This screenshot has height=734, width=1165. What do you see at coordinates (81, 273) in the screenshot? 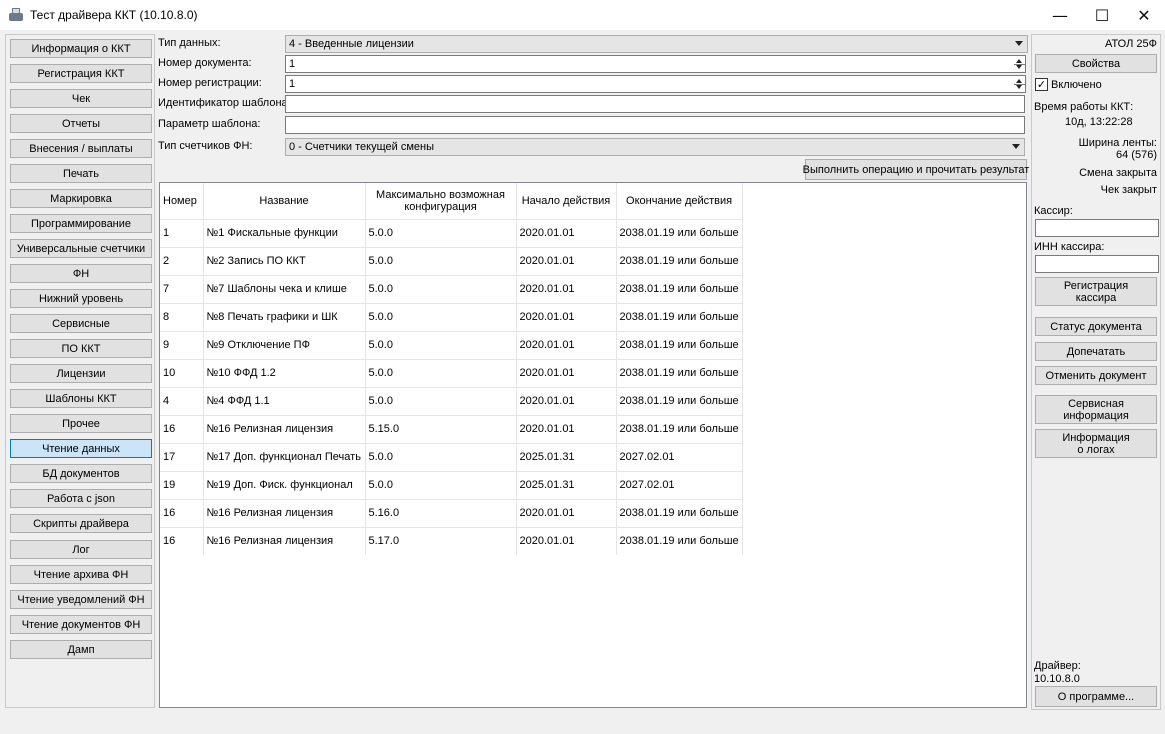
I see `nav-fn-button: ФН` at bounding box center [81, 273].